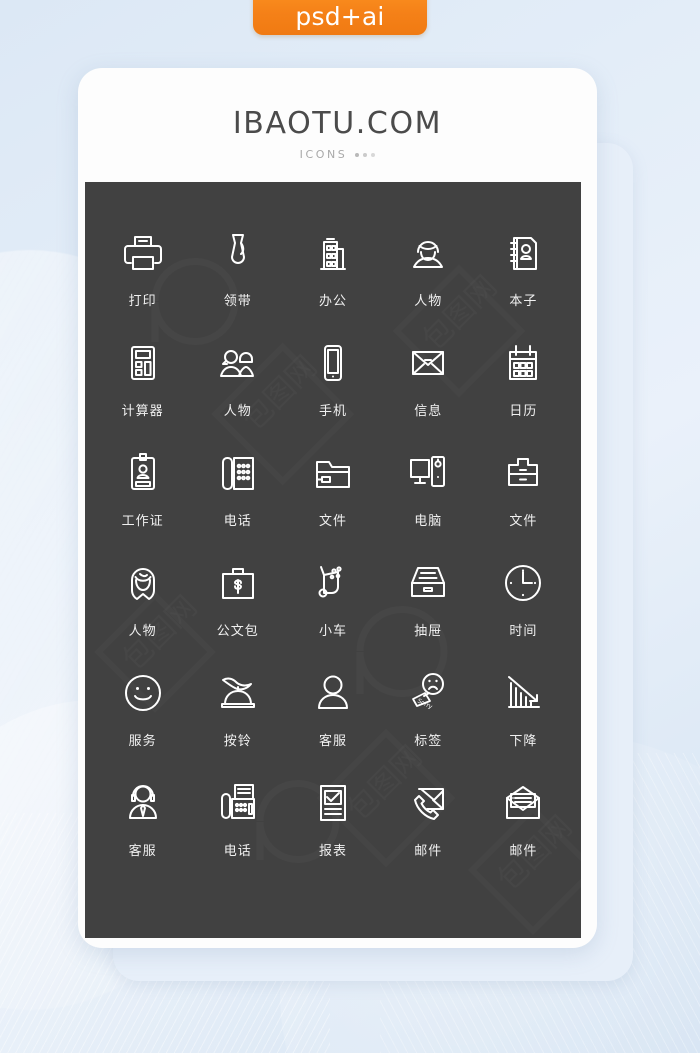 This screenshot has height=1053, width=700. Describe the element at coordinates (332, 631) in the screenshot. I see `icon-label: 小车` at that location.